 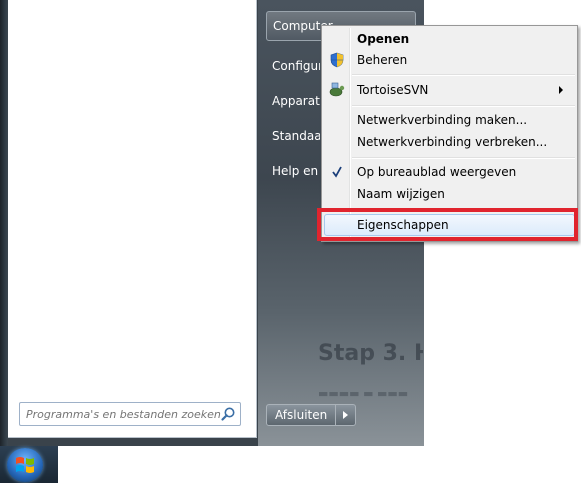 What do you see at coordinates (382, 60) in the screenshot?
I see `menu-item-label: Beheren` at bounding box center [382, 60].